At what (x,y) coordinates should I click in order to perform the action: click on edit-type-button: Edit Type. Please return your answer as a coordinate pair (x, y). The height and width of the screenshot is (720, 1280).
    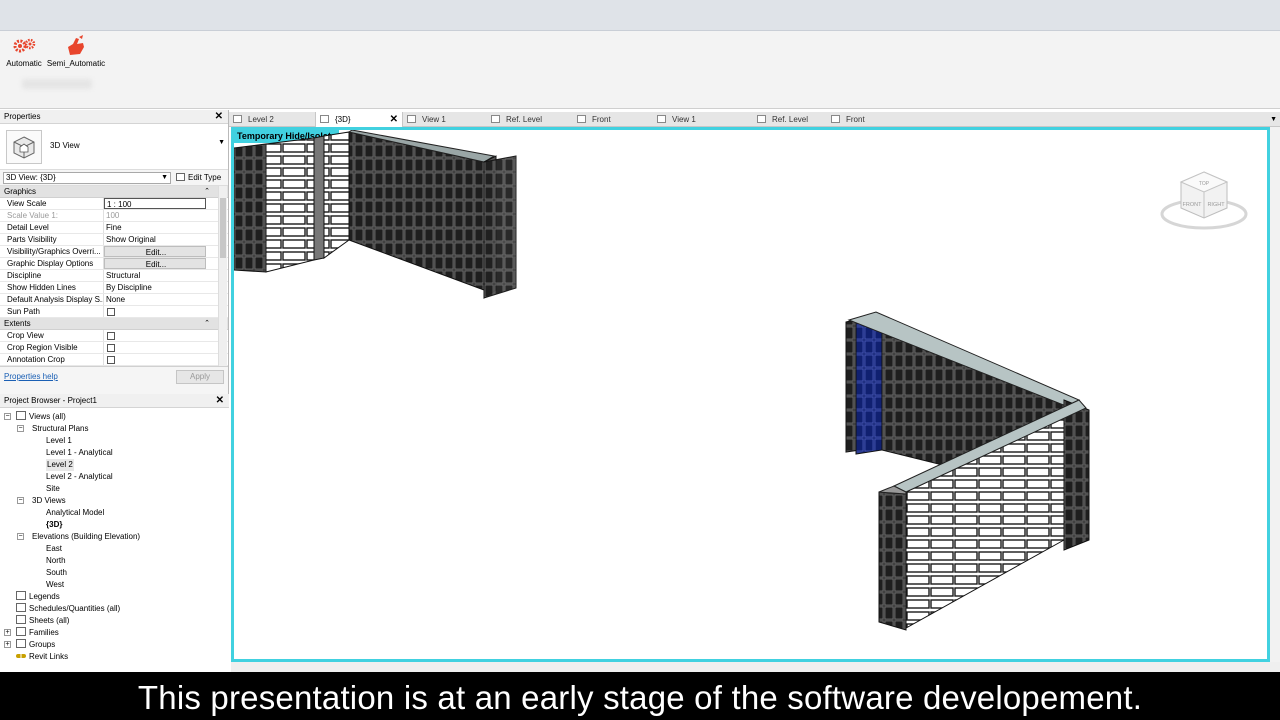
    Looking at the image, I should click on (198, 178).